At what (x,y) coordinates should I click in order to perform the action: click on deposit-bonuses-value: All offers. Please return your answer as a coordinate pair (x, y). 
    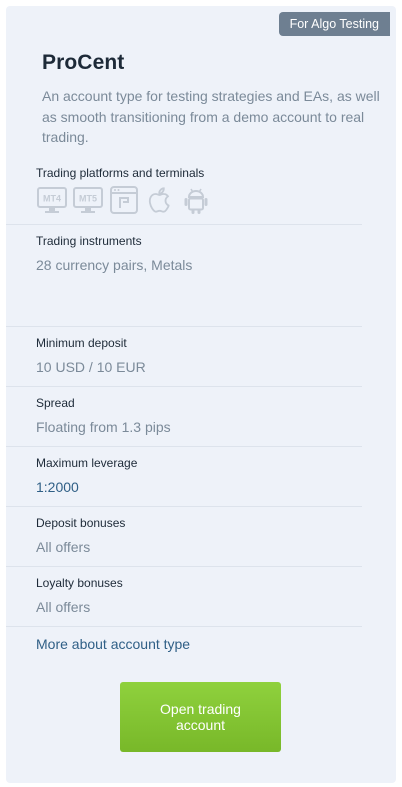
    Looking at the image, I should click on (63, 547).